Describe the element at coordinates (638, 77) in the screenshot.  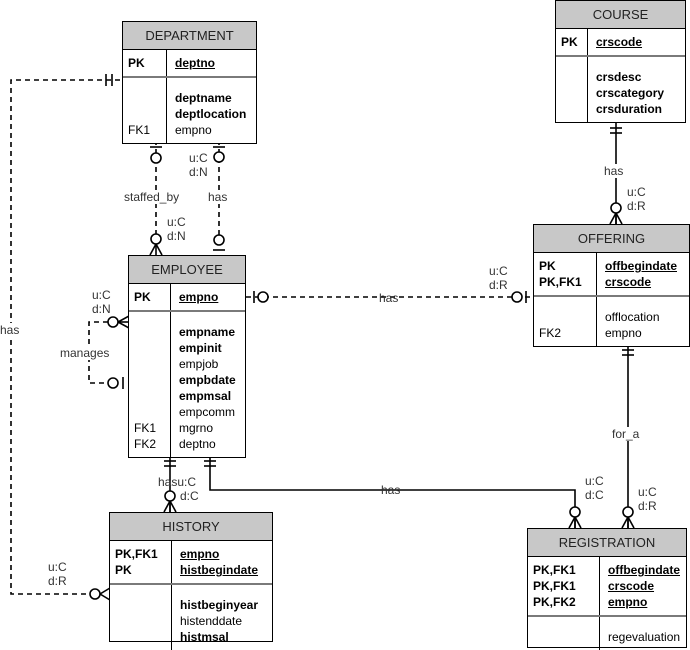
I see `attribute: crsdesc` at that location.